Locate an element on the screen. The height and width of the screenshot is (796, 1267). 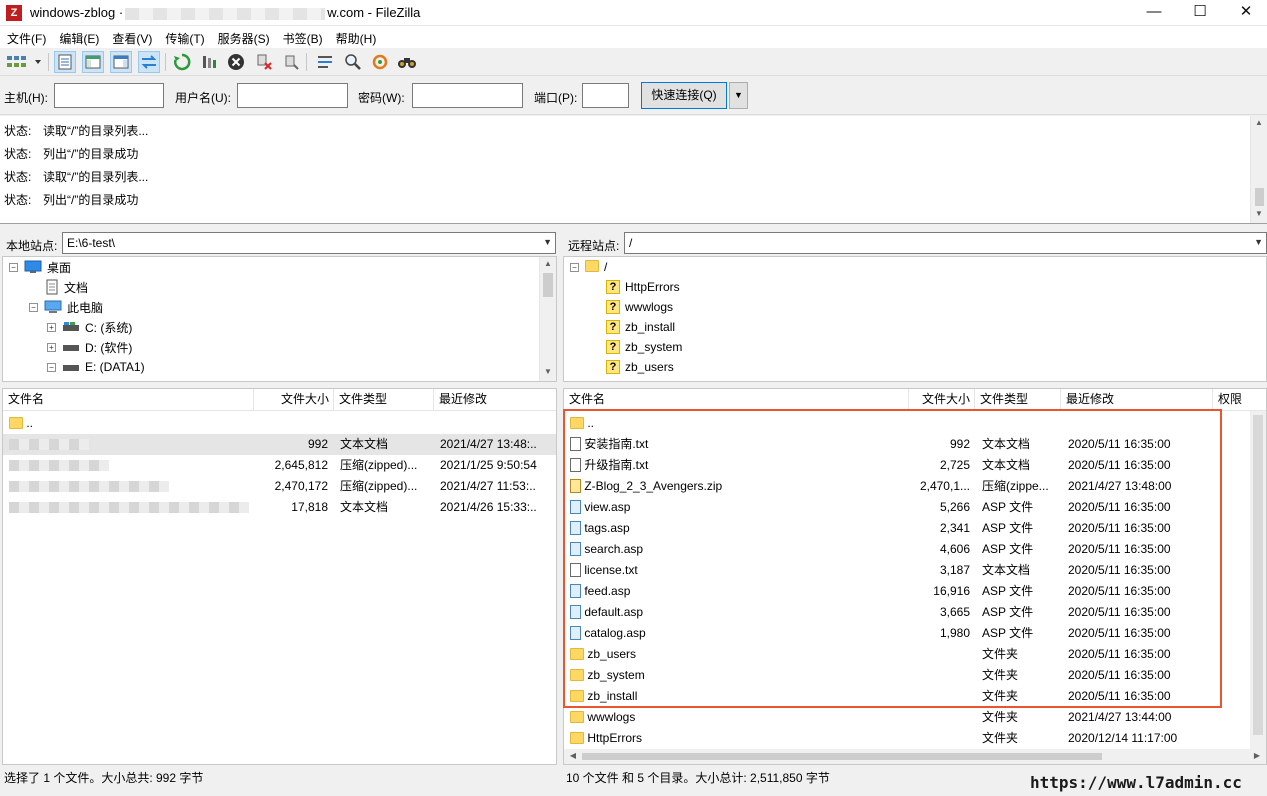
list-item: zb_system 文件夹 2020/5/11 16:35:00 is located at coordinates (915, 675).